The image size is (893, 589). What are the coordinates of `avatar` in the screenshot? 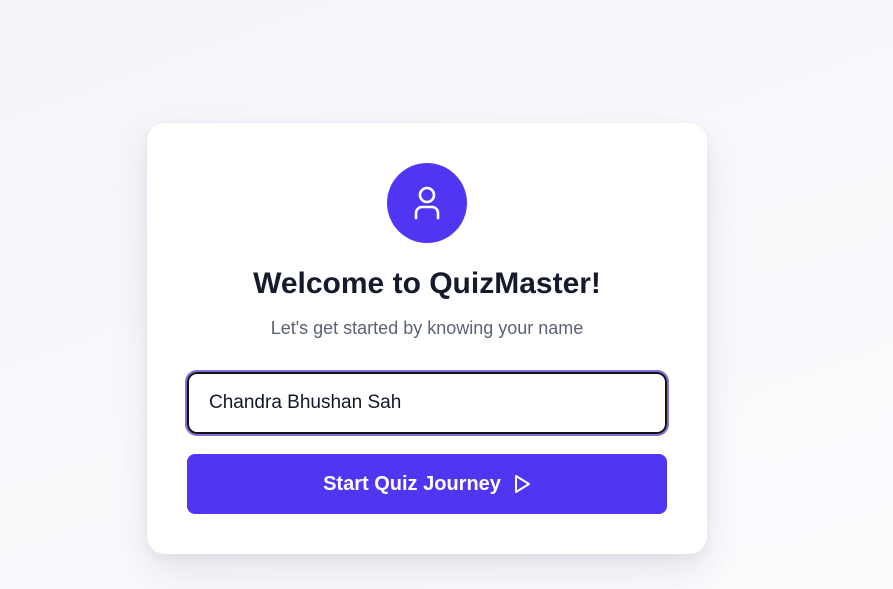 It's located at (427, 203).